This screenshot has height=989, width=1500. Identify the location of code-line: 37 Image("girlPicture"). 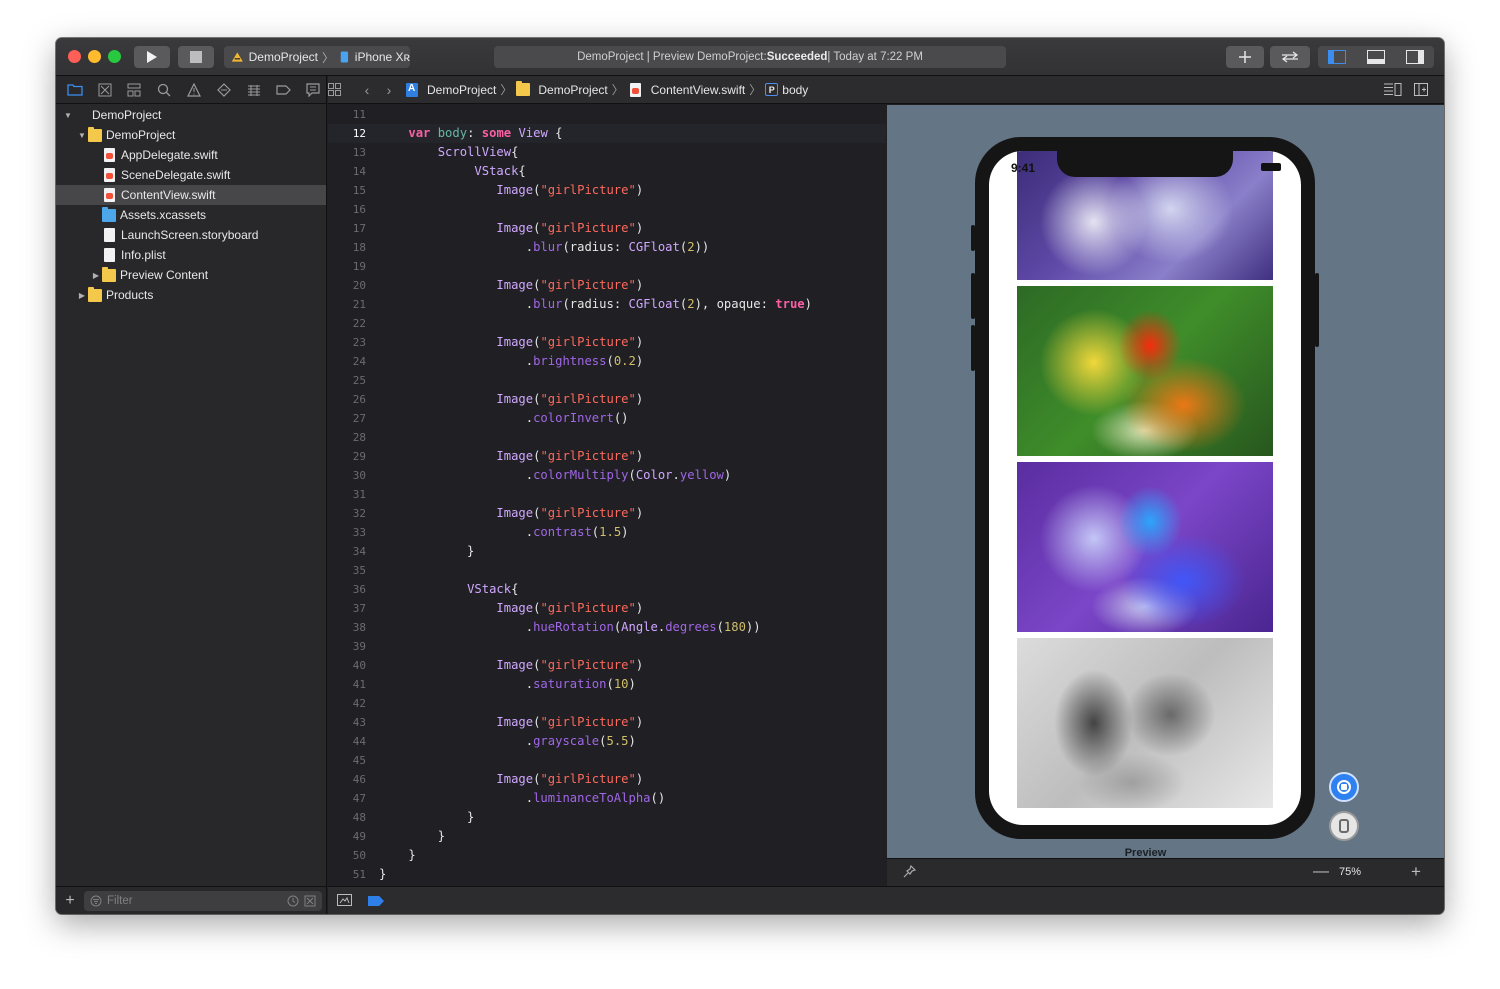
(607, 608).